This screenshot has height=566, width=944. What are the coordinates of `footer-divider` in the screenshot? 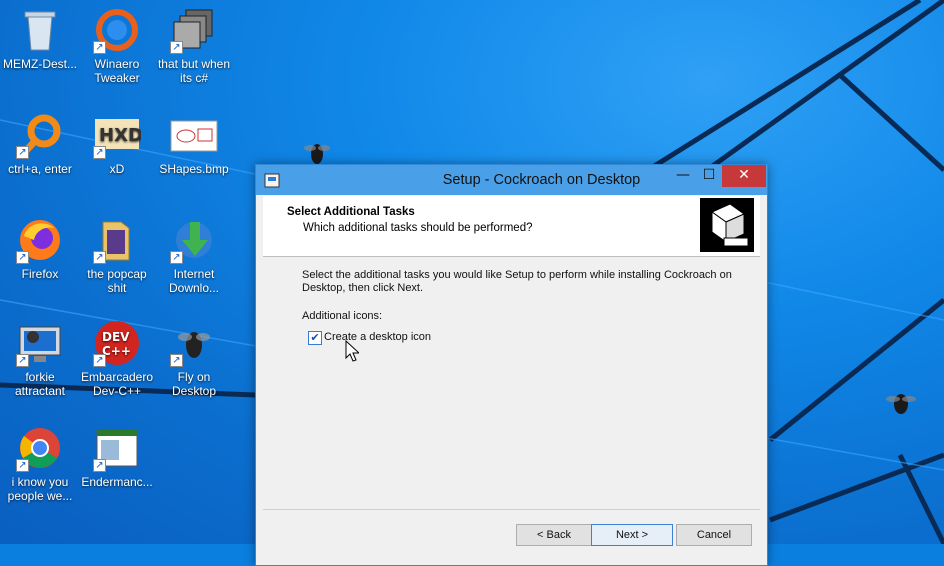 It's located at (511, 509).